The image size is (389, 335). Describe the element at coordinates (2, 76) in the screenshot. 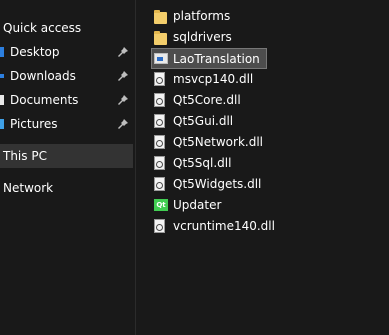

I see `downloads-icon` at that location.